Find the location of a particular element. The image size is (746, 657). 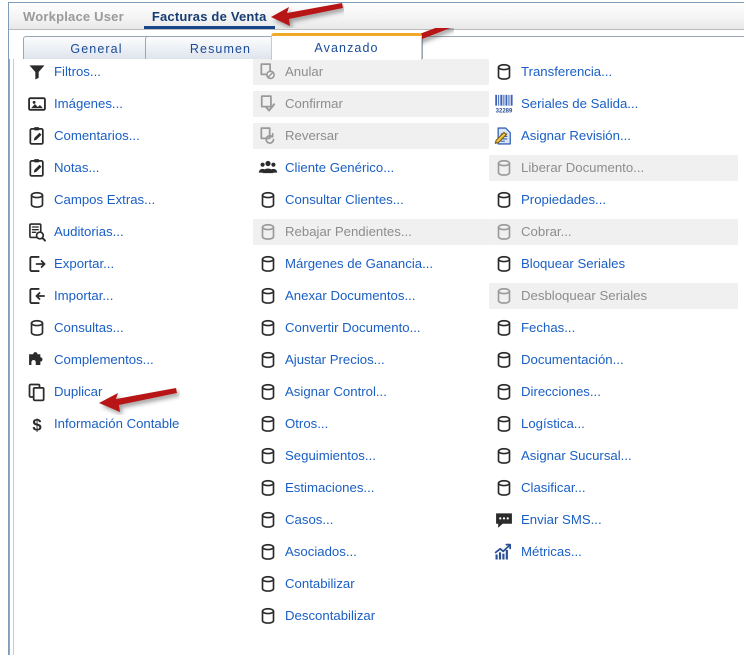

tab-label: General is located at coordinates (96, 48).